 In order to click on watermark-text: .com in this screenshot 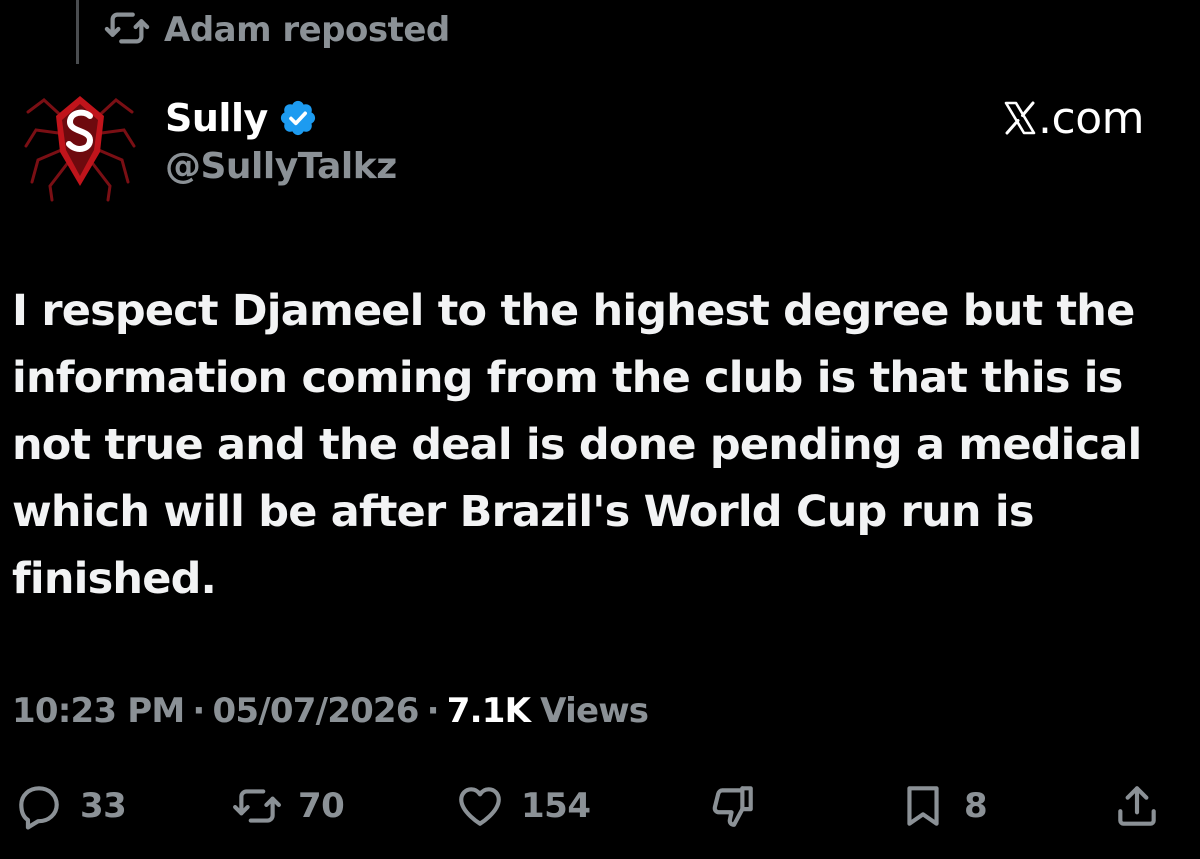, I will do `click(1091, 118)`.